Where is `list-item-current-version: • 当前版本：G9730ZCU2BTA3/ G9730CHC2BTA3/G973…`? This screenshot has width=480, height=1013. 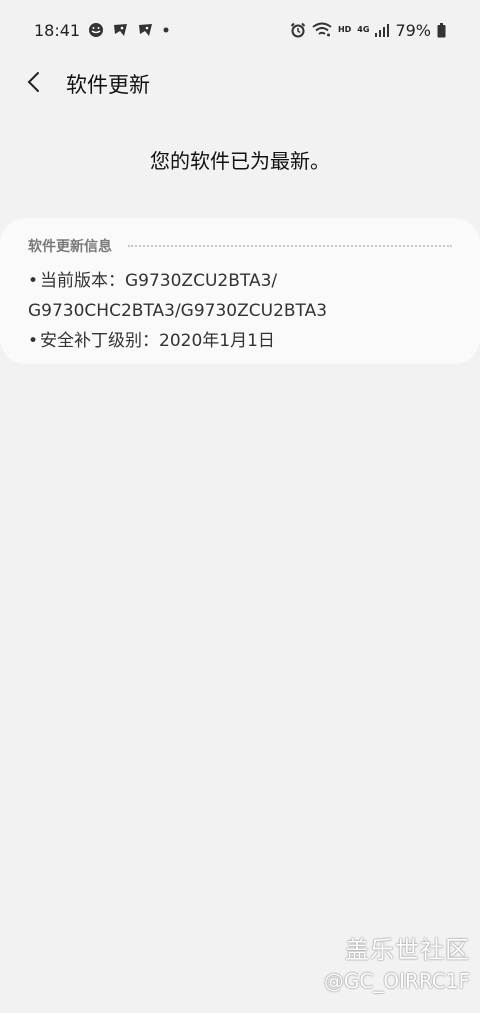 list-item-current-version: • 当前版本：G9730ZCU2BTA3/ G9730CHC2BTA3/G973… is located at coordinates (240, 296).